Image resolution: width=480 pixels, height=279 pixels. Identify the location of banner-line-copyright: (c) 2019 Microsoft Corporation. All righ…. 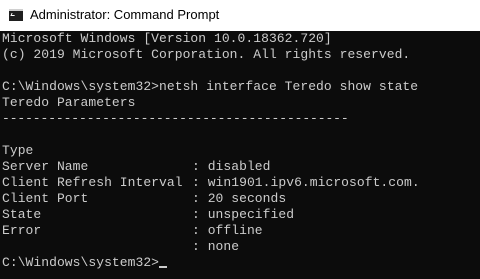
(206, 54).